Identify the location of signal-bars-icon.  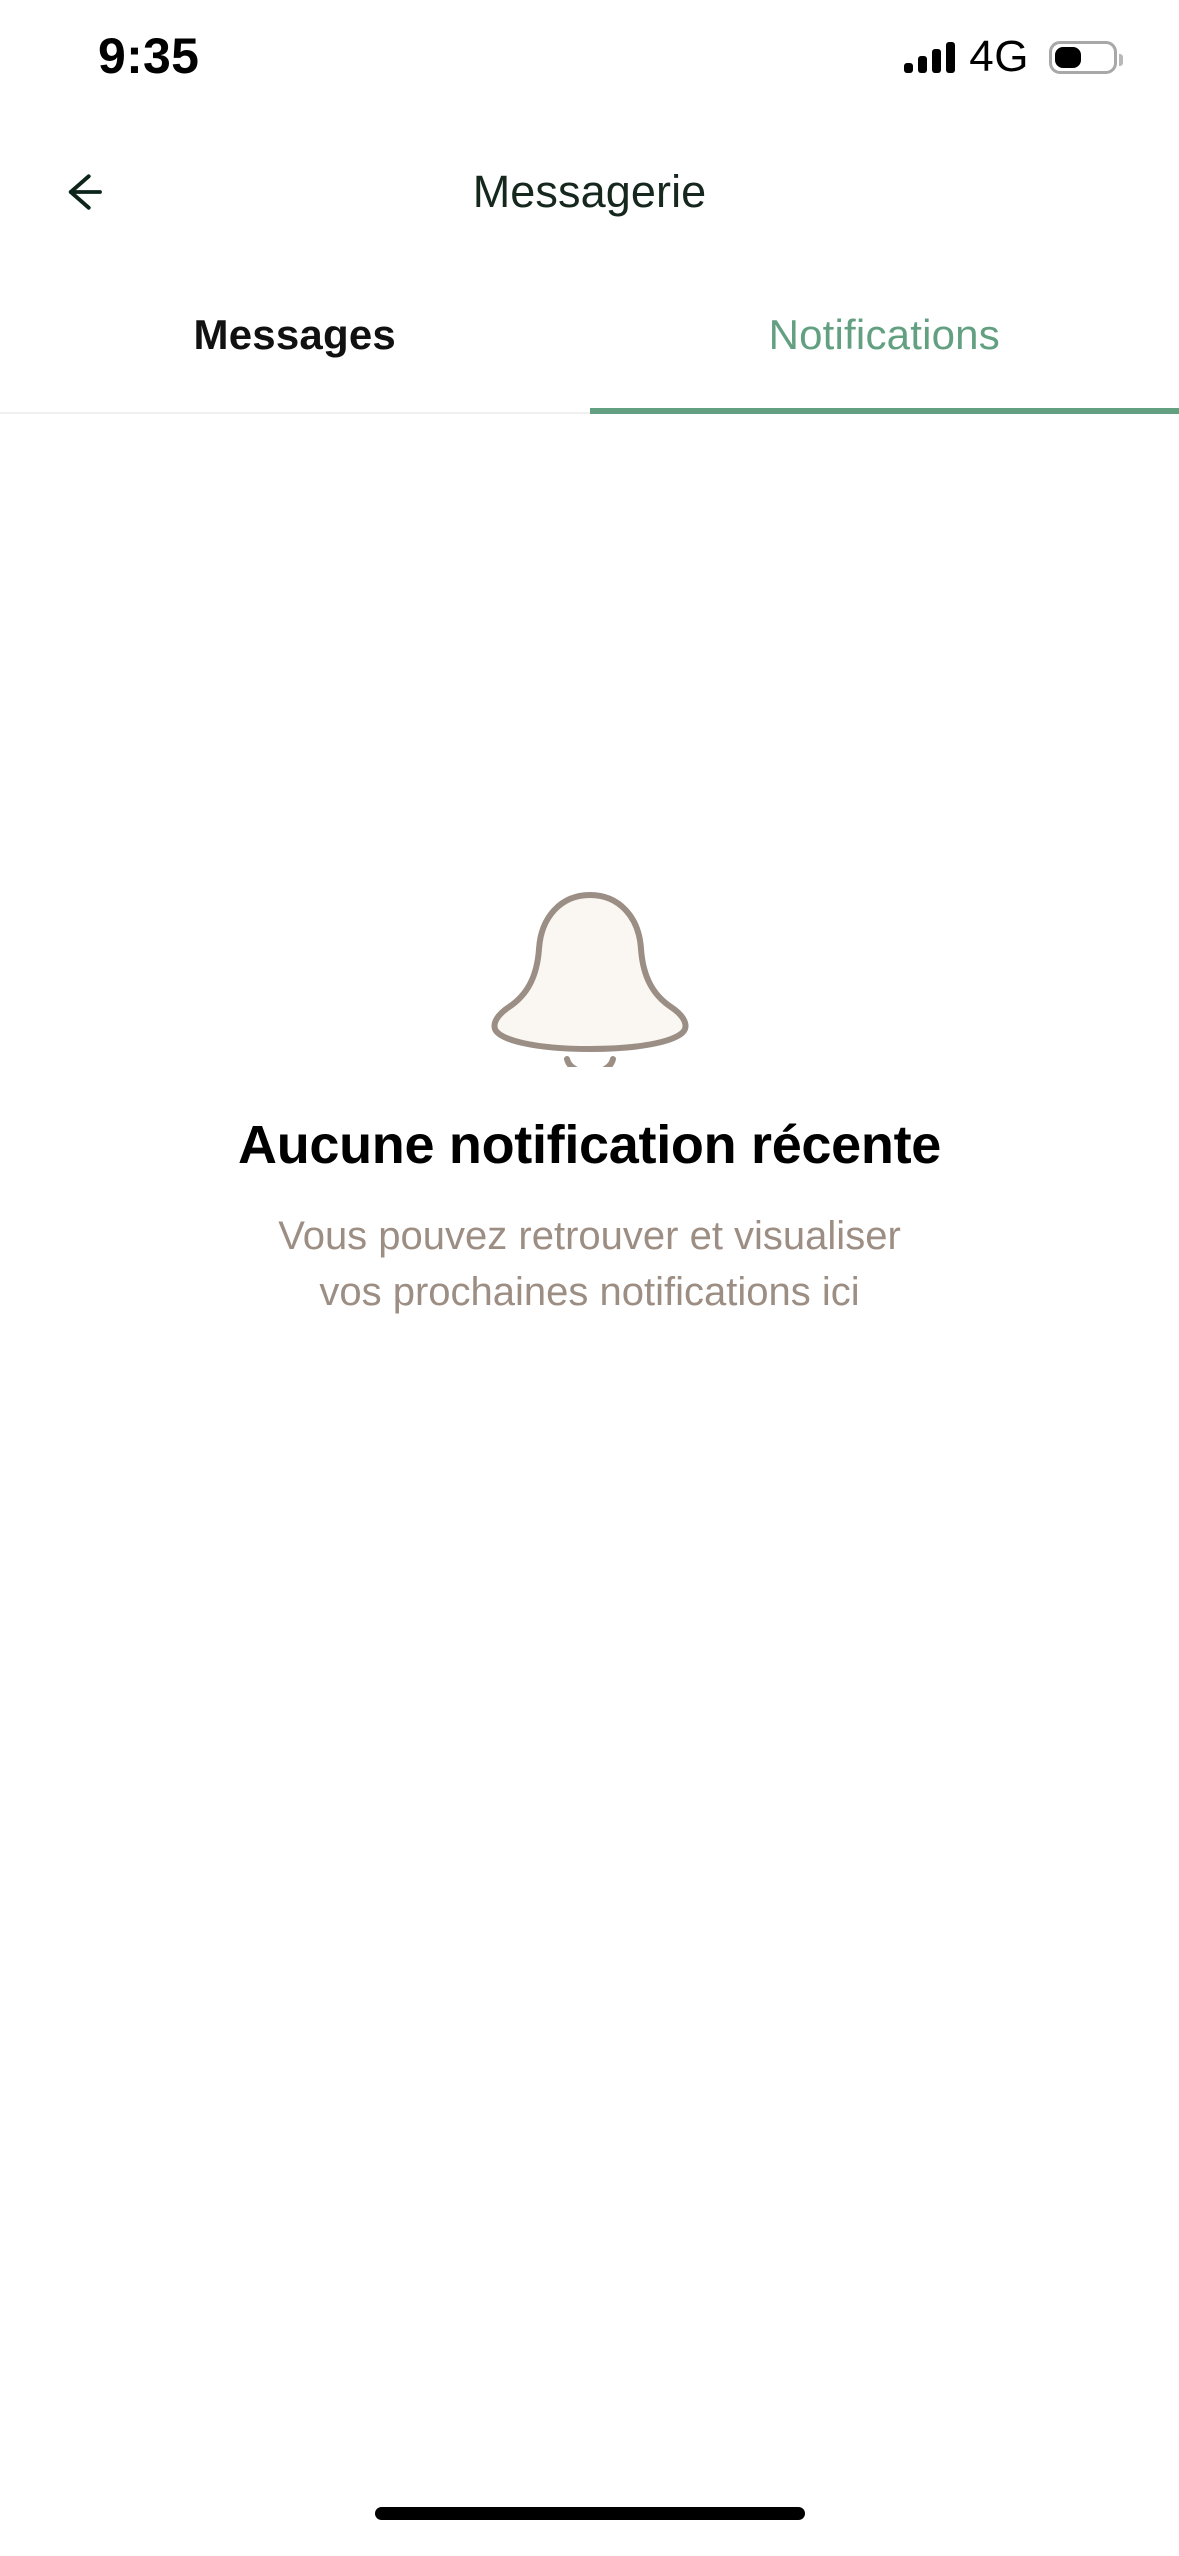
(930, 57).